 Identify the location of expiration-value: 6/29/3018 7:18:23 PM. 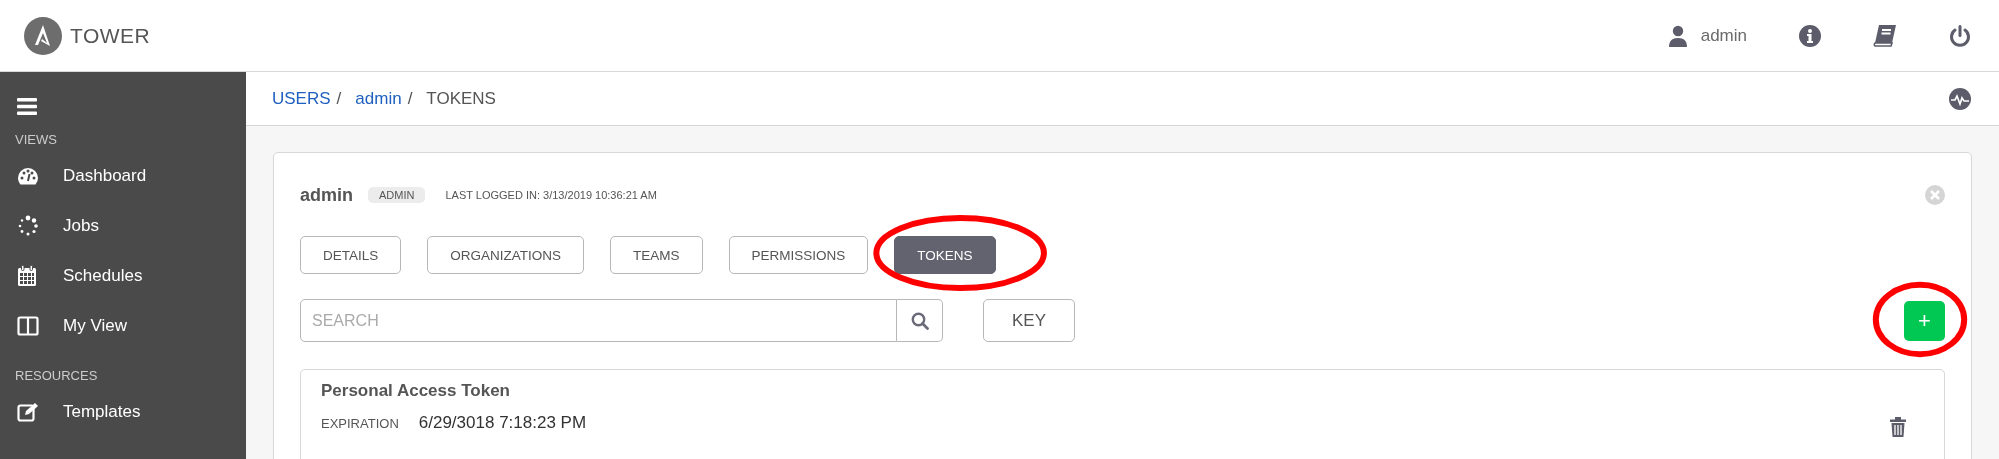
(502, 423).